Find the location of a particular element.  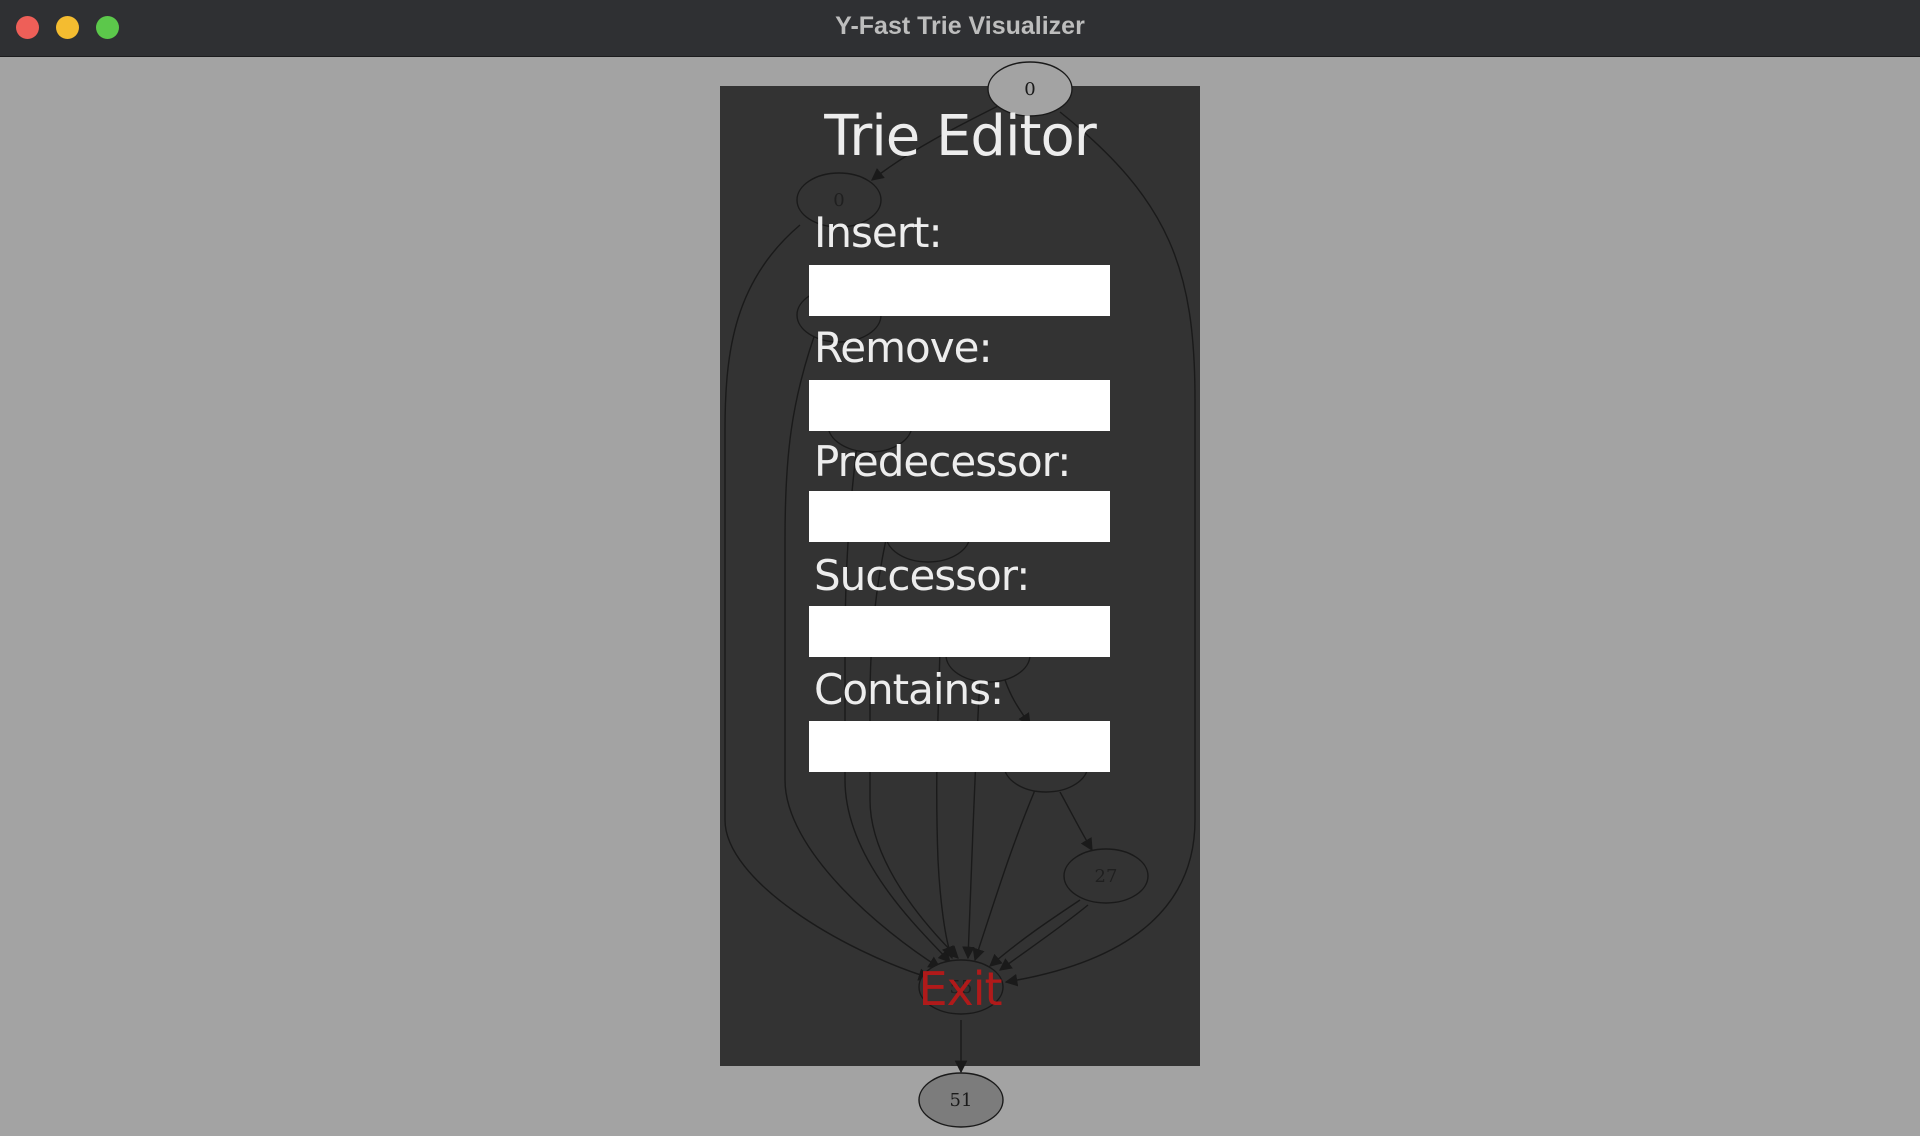

remove-label: Remove: is located at coordinates (903, 347).